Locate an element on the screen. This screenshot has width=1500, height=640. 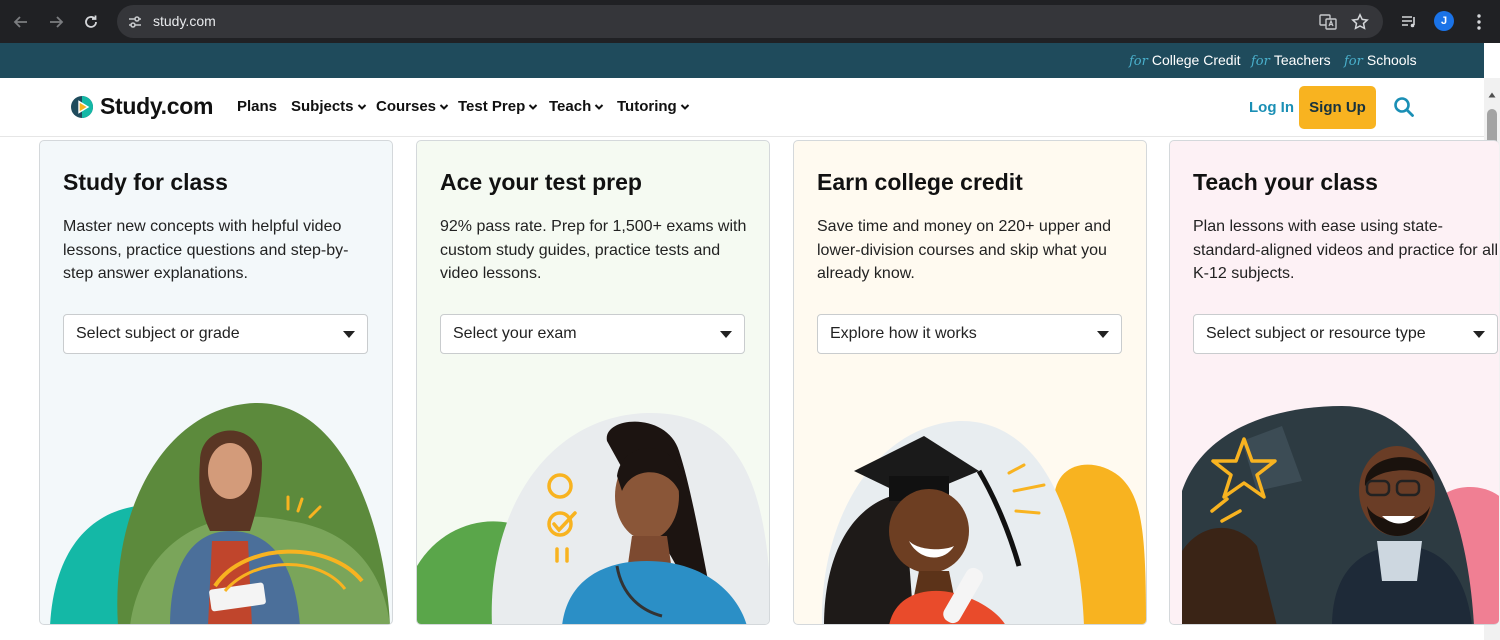
scroll-up-icon is located at coordinates (1492, 92).